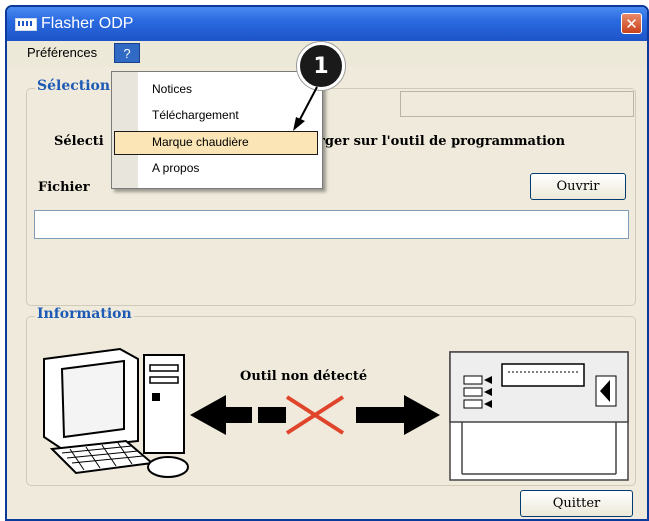  Describe the element at coordinates (539, 416) in the screenshot. I see `programming-tool-icon` at that location.